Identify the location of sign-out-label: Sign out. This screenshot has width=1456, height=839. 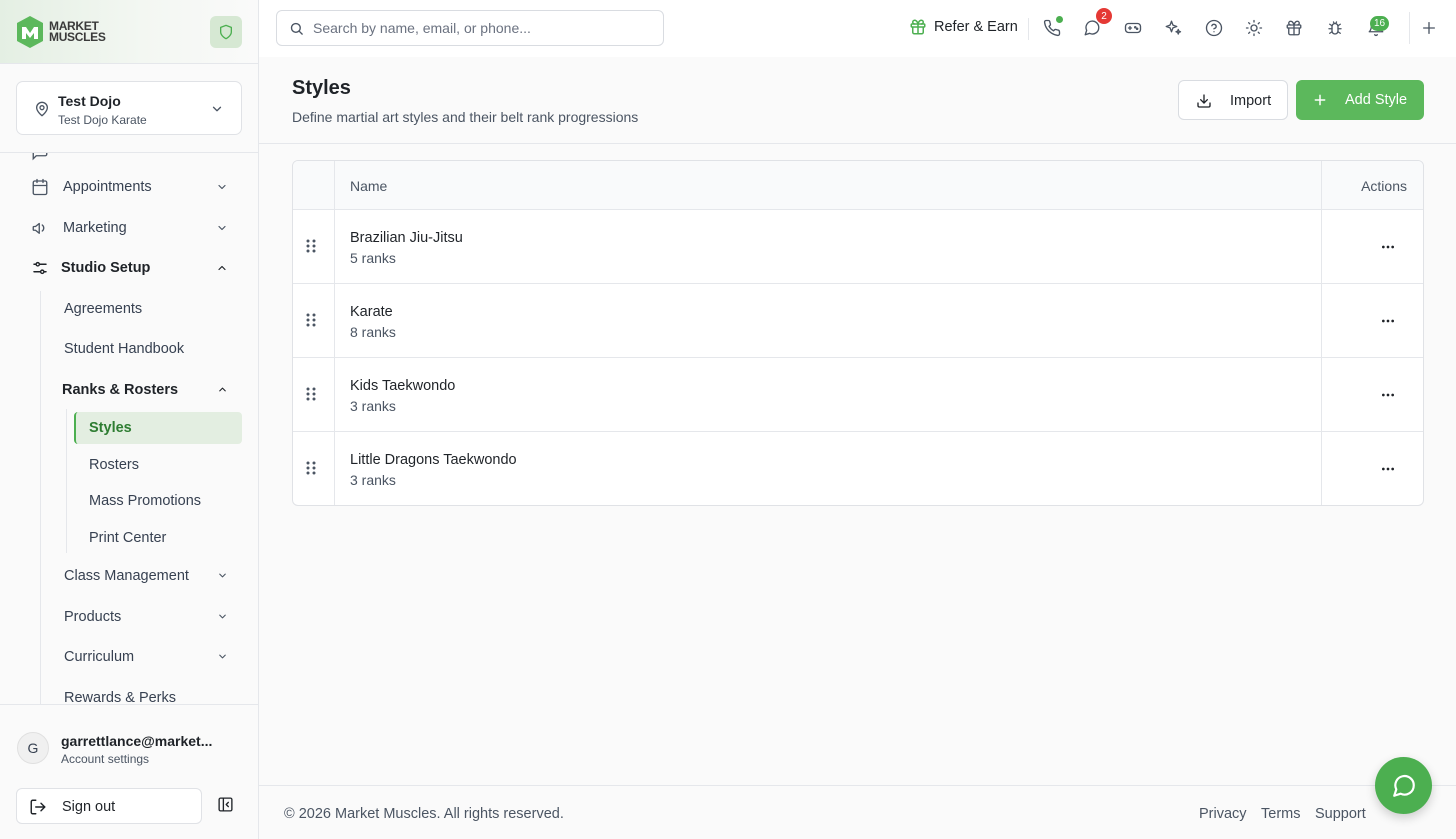
(89, 807).